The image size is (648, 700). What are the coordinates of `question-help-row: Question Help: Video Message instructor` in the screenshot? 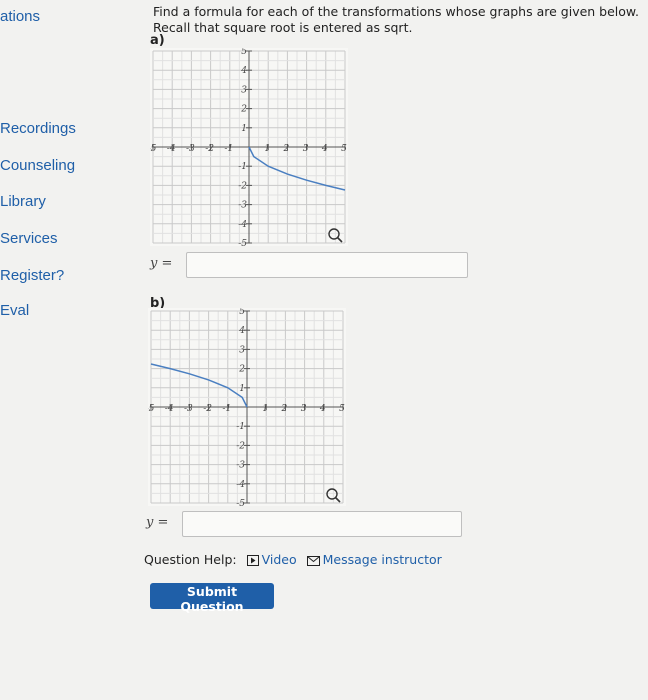 It's located at (293, 560).